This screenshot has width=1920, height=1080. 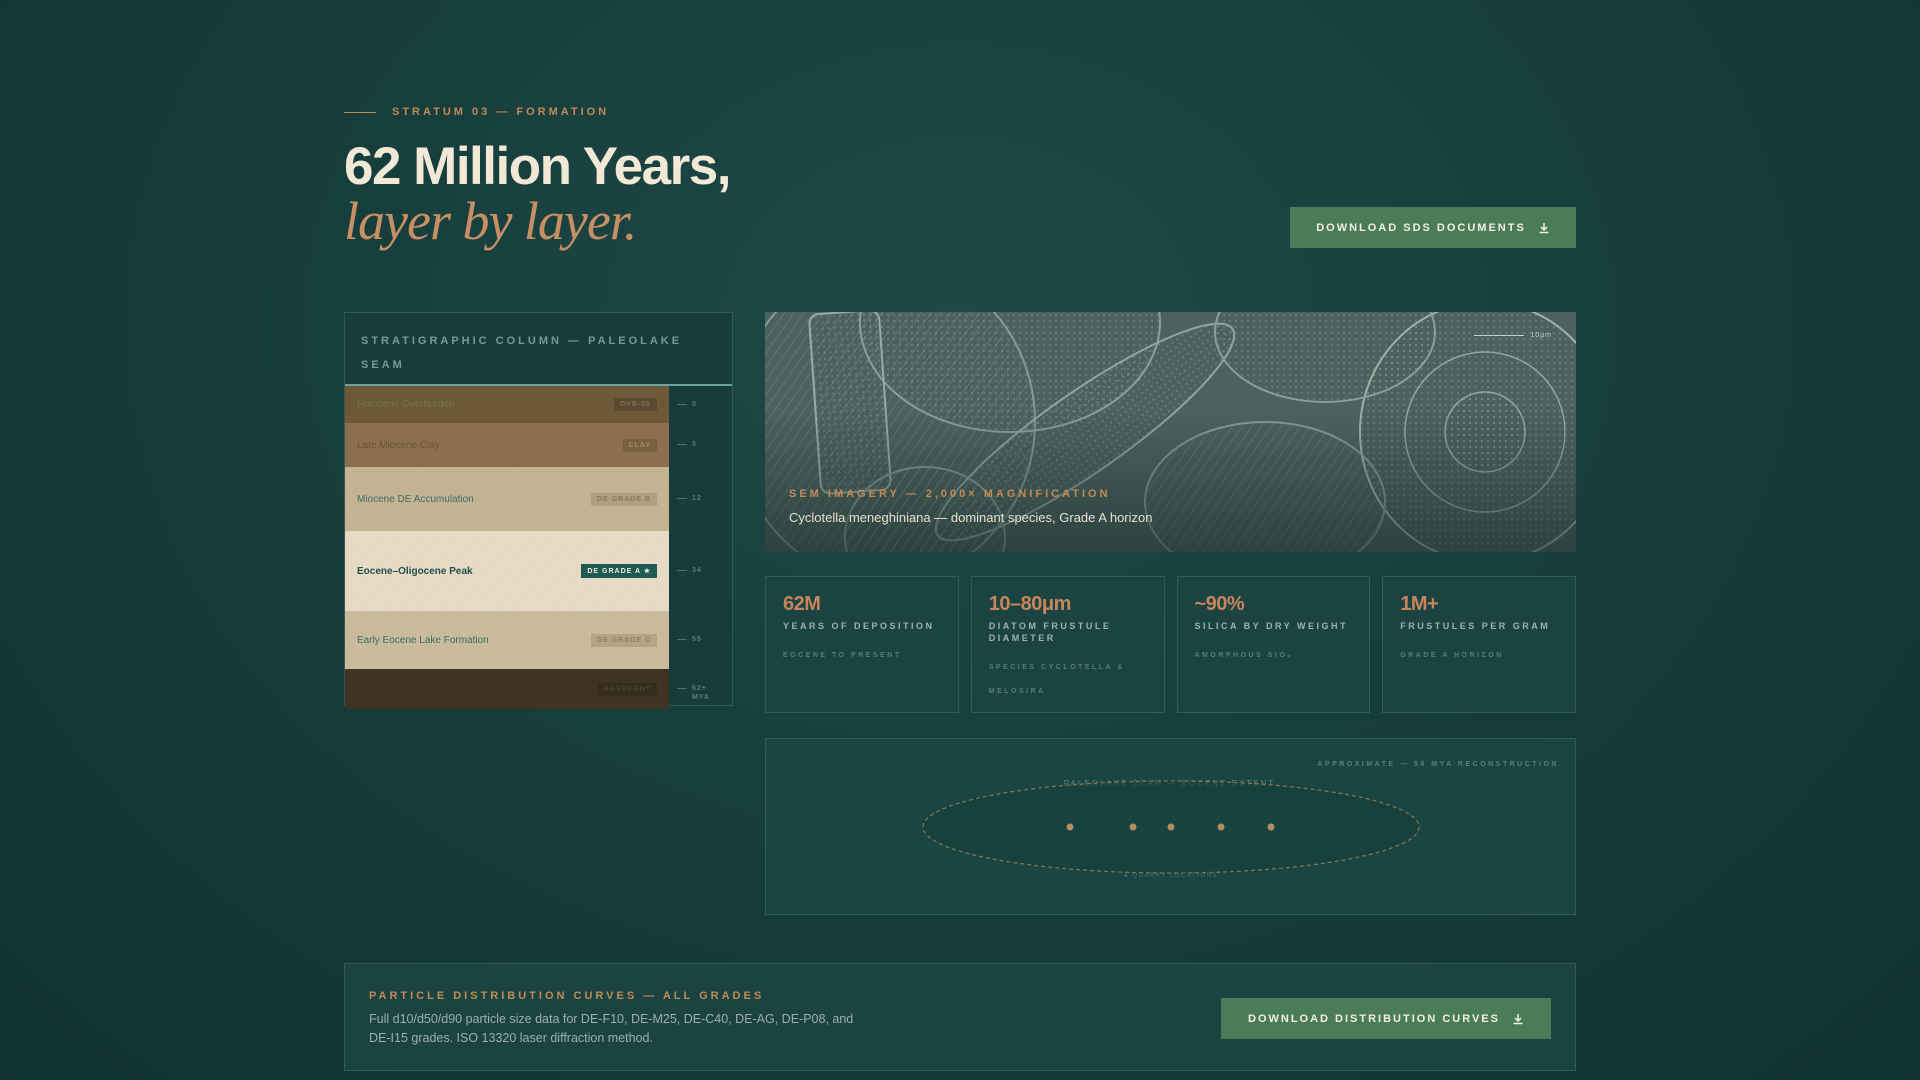 What do you see at coordinates (406, 404) in the screenshot?
I see `strat-layer-name: Holocene Overburden` at bounding box center [406, 404].